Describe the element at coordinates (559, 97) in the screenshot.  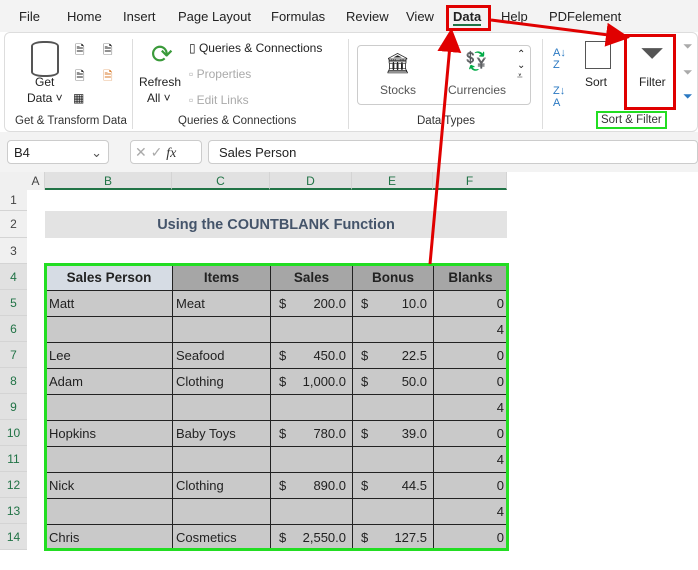
I see `sort-za-icon: Z↓ A` at that location.